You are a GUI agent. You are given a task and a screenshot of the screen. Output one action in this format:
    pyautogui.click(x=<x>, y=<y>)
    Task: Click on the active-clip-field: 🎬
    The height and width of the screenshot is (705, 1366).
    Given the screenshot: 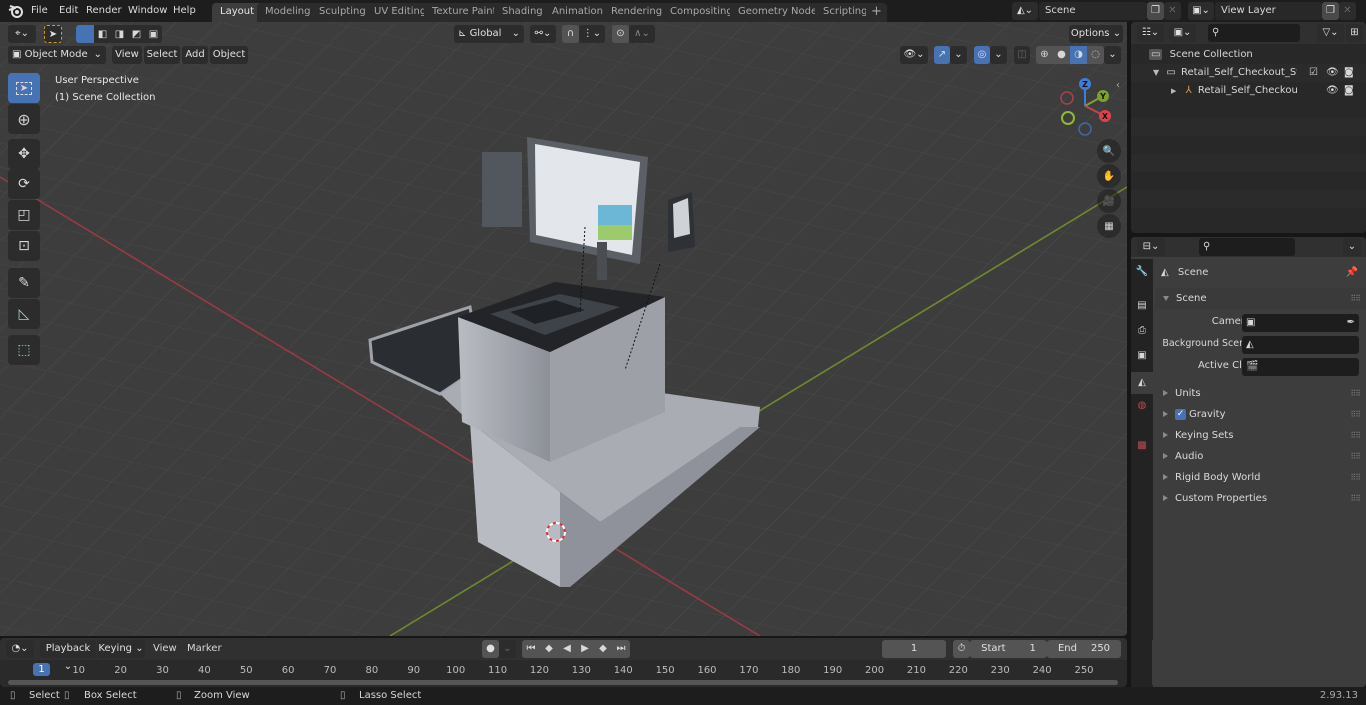 What is the action you would take?
    pyautogui.click(x=1300, y=367)
    